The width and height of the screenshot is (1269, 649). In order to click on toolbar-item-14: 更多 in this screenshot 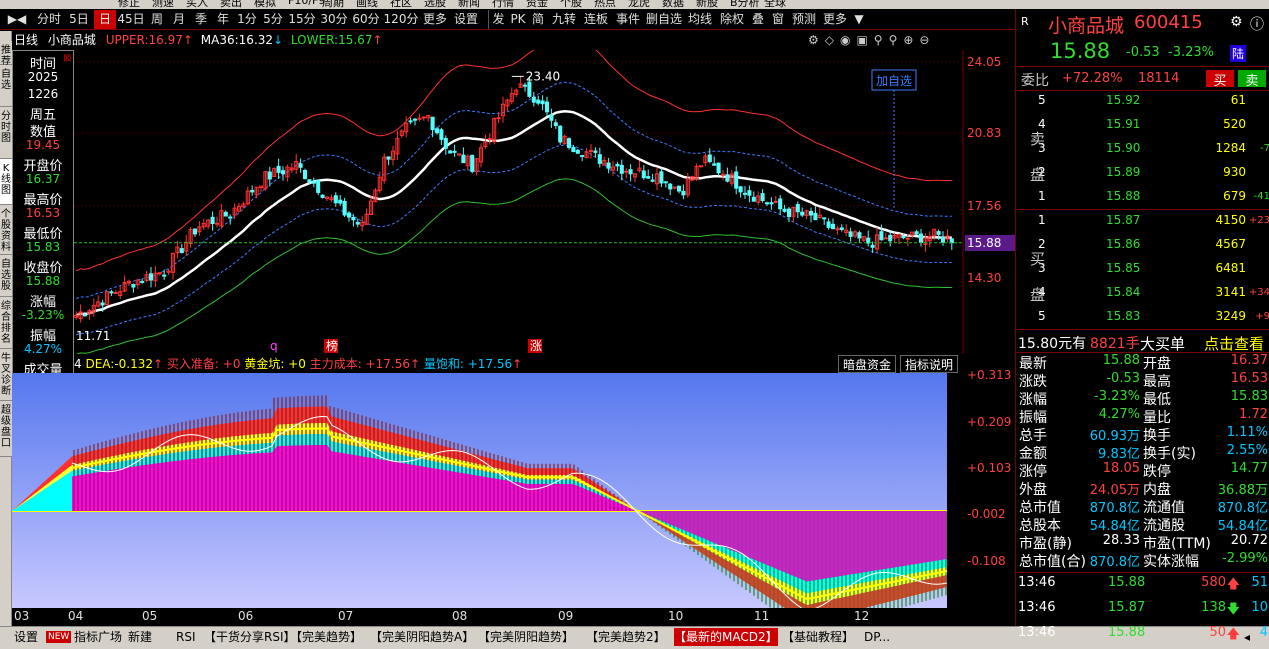, I will do `click(435, 19)`.